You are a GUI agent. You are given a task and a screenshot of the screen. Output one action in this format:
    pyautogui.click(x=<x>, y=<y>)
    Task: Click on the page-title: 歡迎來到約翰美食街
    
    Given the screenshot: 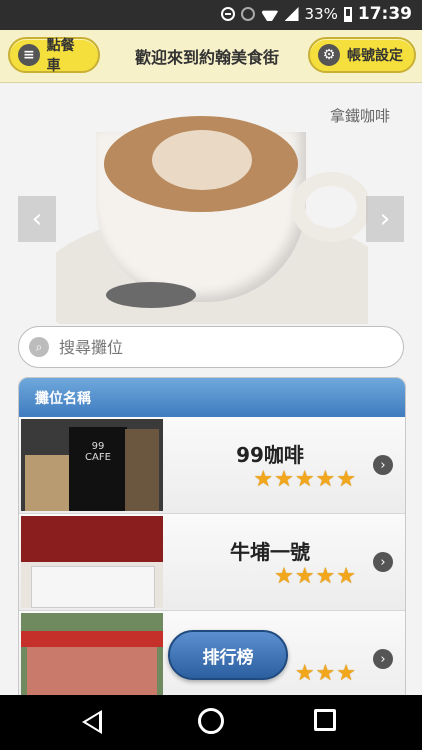 What is the action you would take?
    pyautogui.click(x=206, y=57)
    